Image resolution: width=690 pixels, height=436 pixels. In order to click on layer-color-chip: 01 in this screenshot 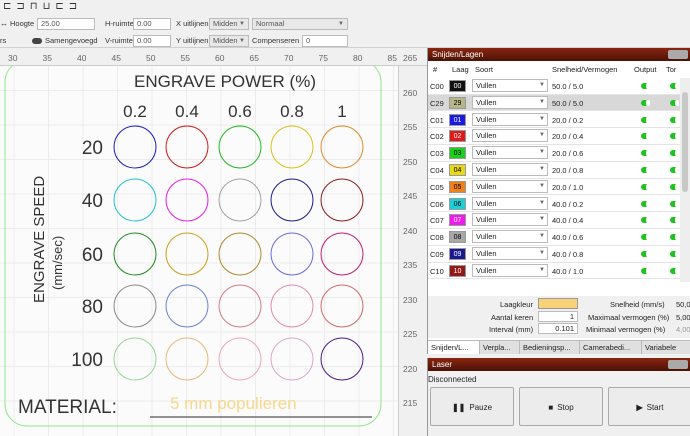, I will do `click(457, 119)`.